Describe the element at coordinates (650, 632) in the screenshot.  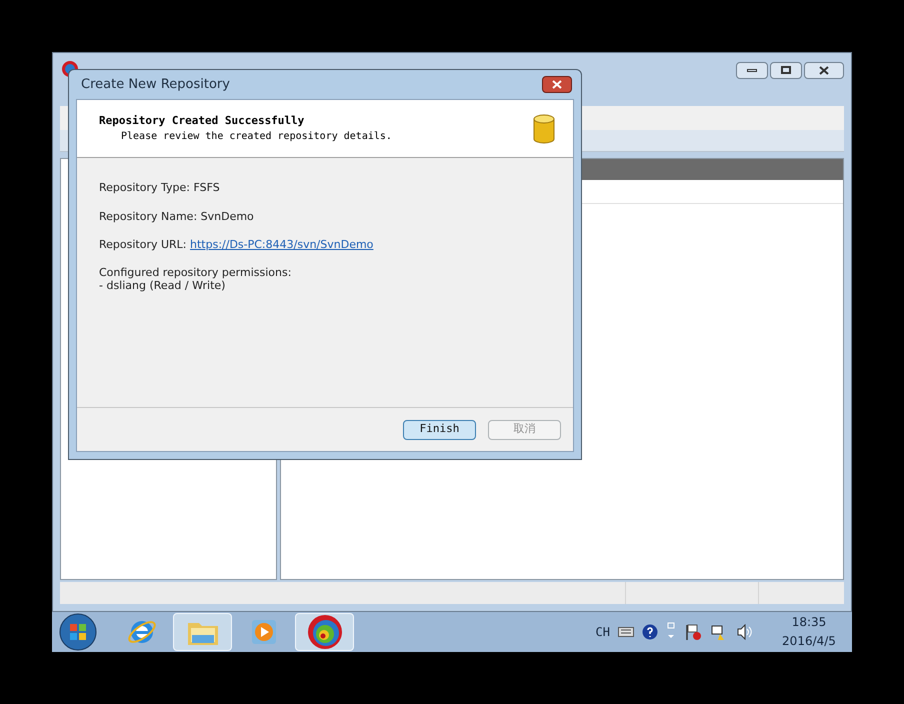
I see `help-icon` at that location.